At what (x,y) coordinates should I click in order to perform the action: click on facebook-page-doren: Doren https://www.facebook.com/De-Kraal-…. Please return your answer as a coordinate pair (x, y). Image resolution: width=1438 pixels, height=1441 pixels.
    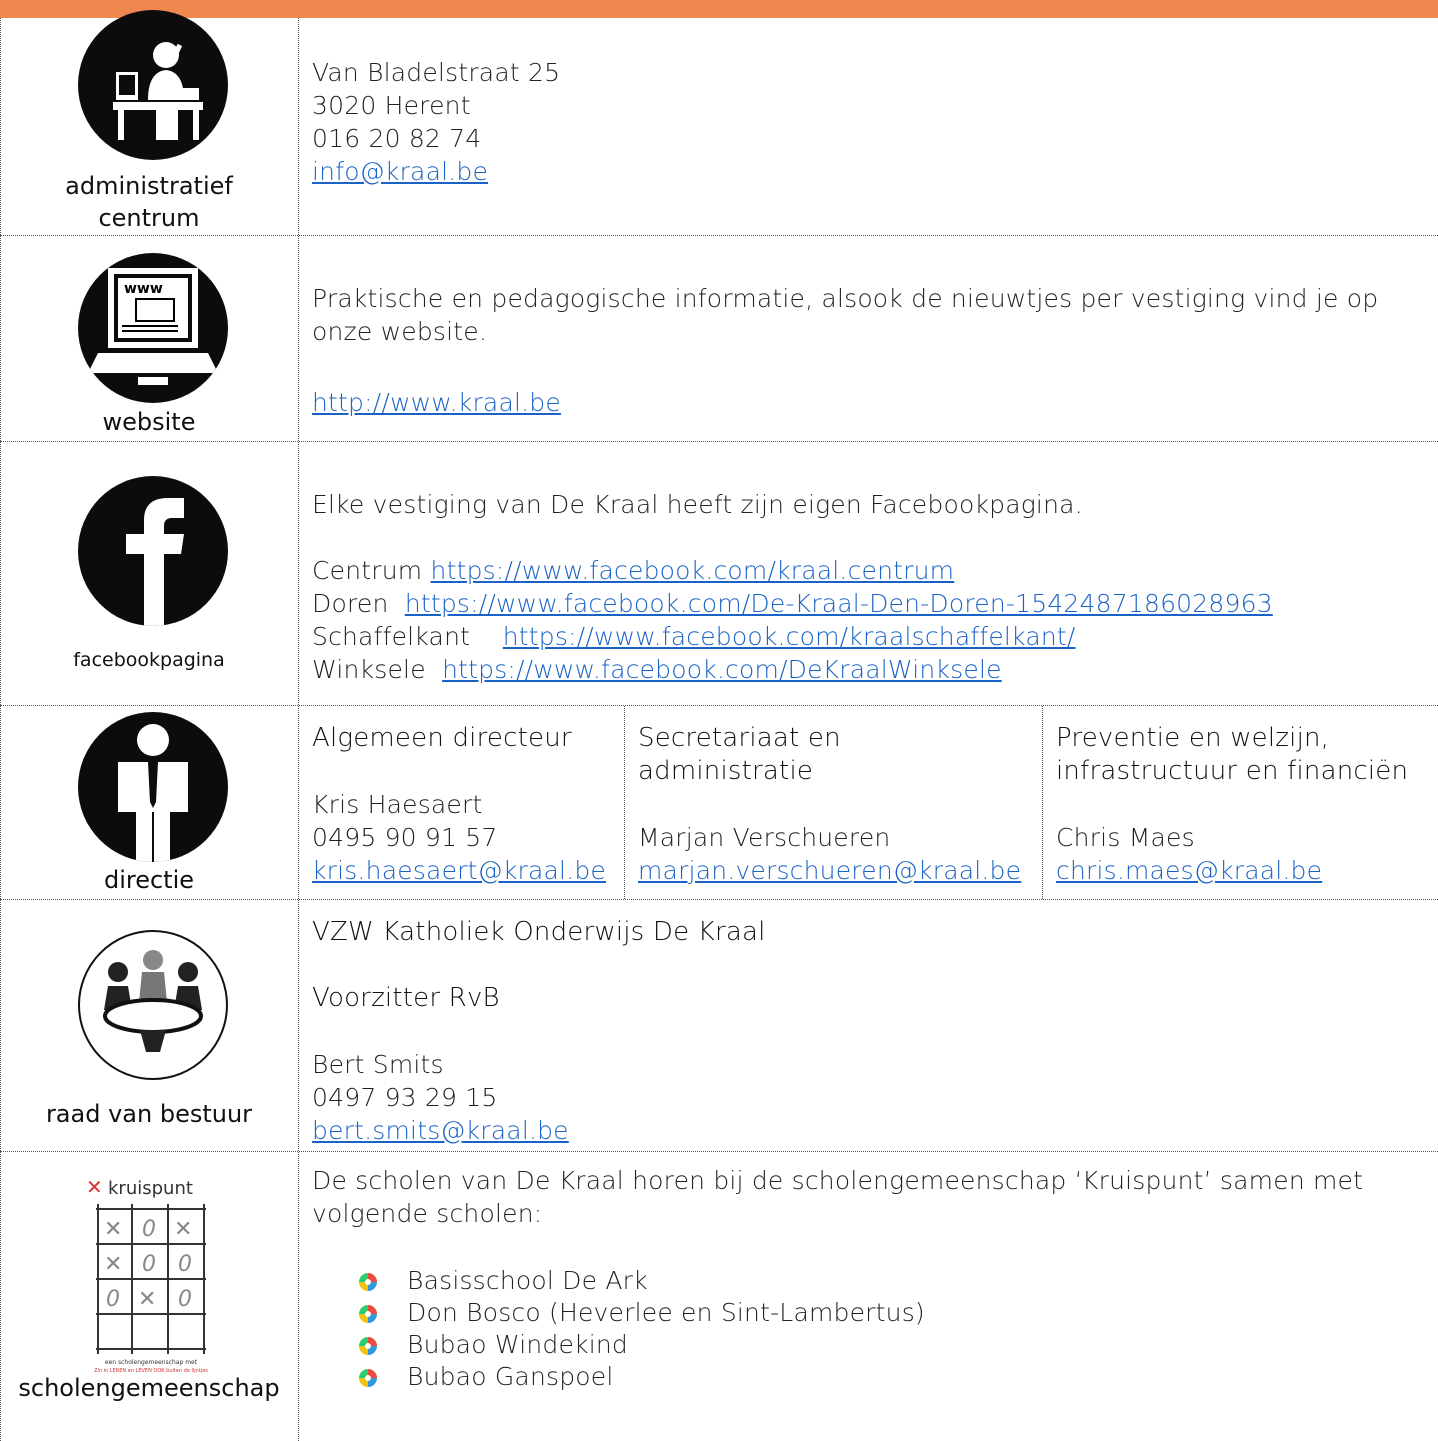
    Looking at the image, I should click on (792, 603).